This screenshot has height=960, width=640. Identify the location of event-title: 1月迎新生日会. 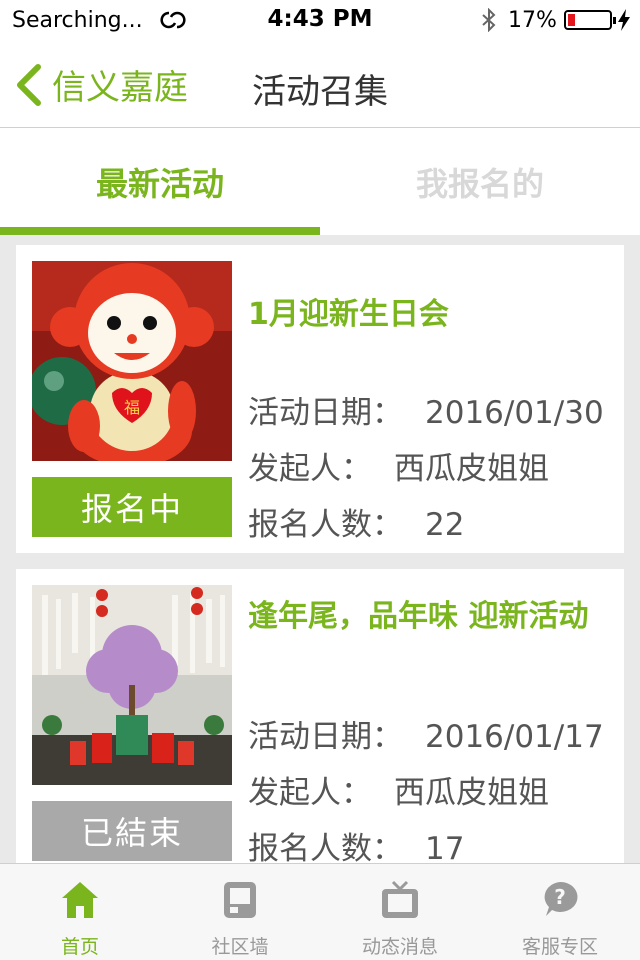
(348, 314).